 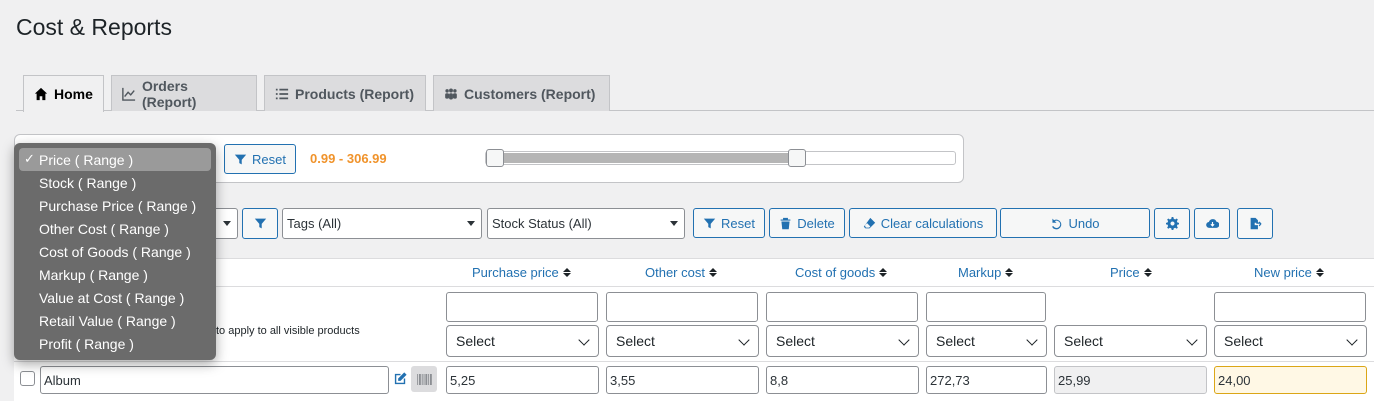 I want to click on other-cost-cell: 3,55, so click(x=682, y=380).